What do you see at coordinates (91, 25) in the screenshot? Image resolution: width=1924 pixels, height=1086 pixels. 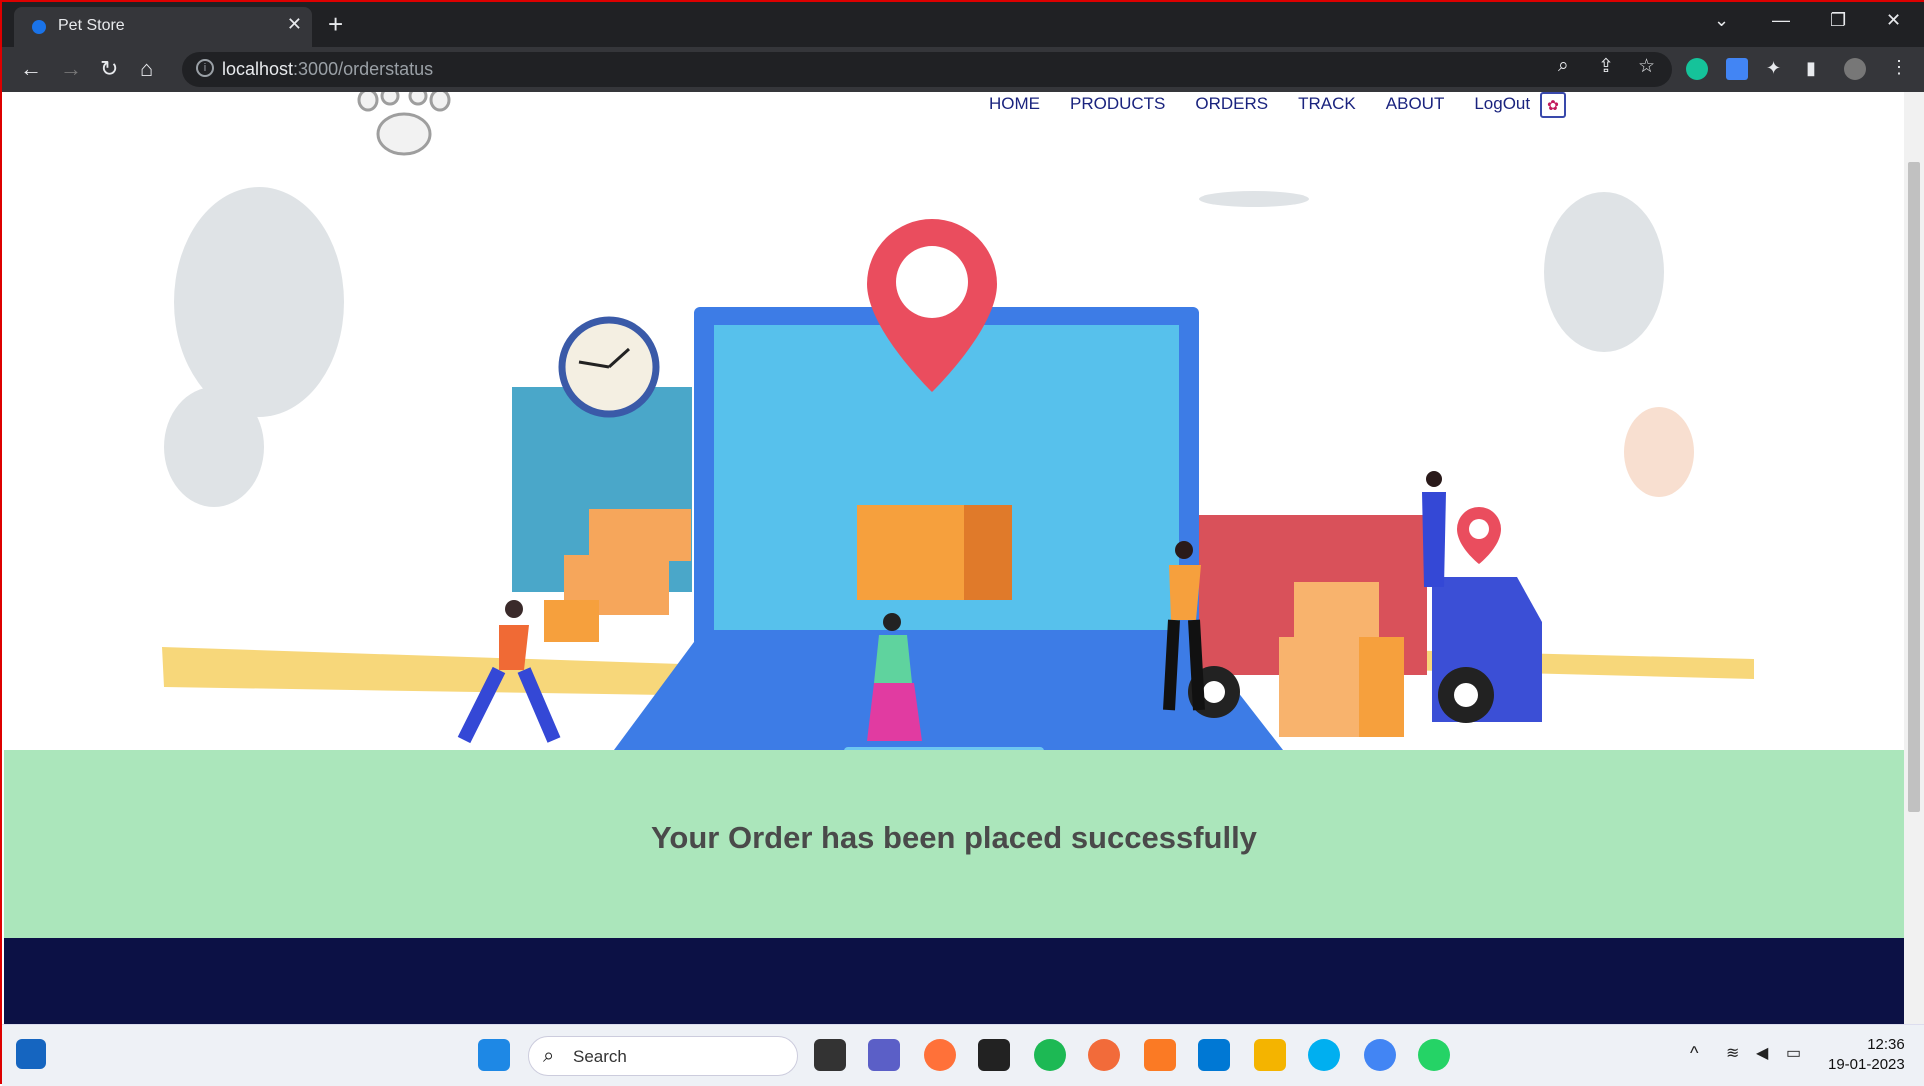 I see `tab-title: Pet Store` at bounding box center [91, 25].